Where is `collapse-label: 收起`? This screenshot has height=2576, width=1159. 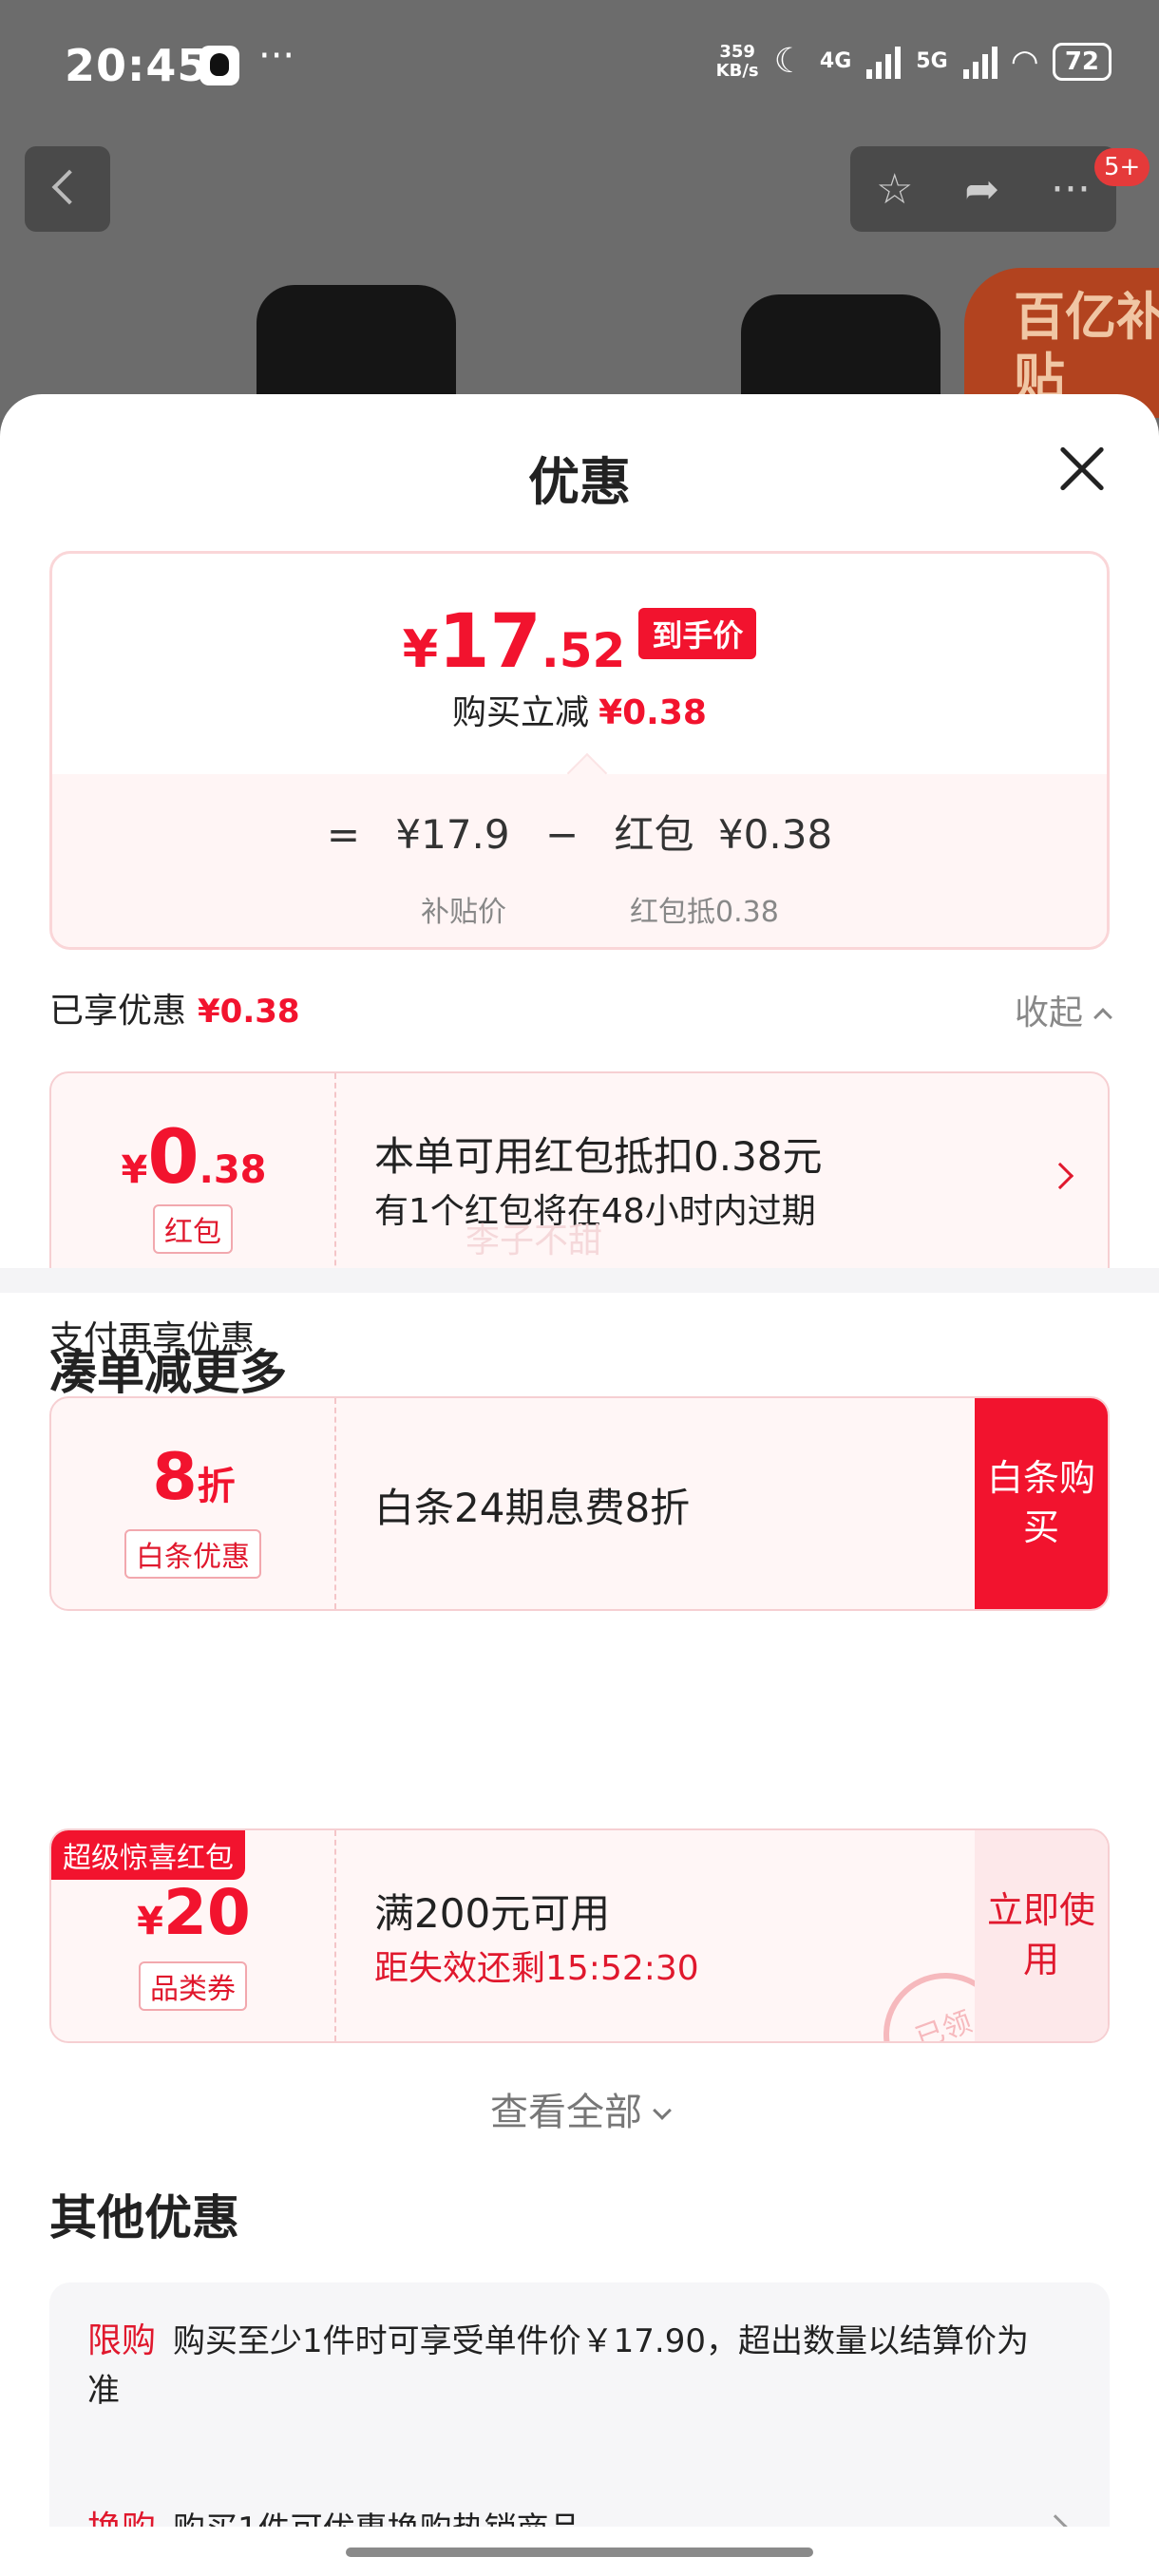 collapse-label: 收起 is located at coordinates (1048, 1013).